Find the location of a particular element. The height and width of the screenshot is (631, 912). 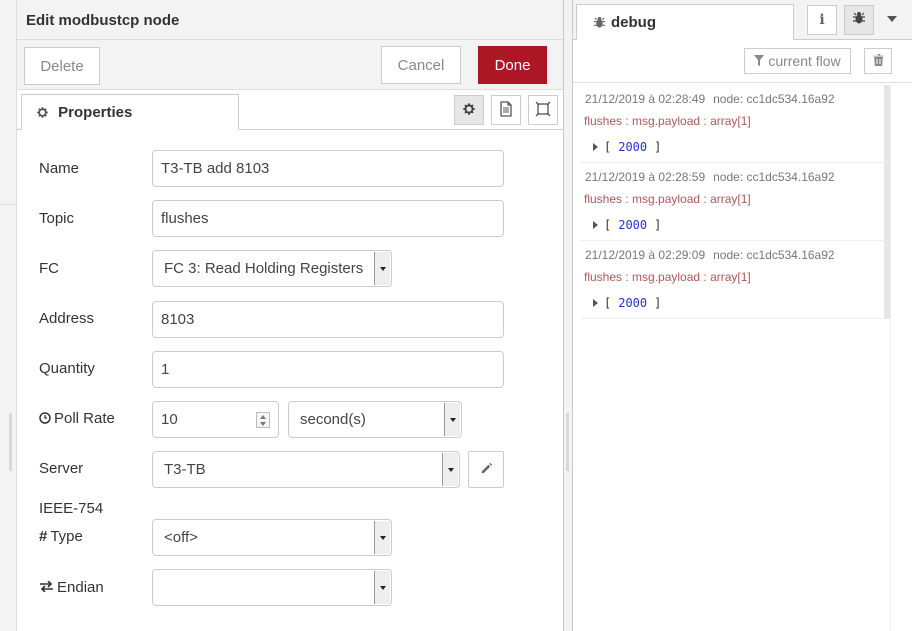

info-icon: i is located at coordinates (822, 20).